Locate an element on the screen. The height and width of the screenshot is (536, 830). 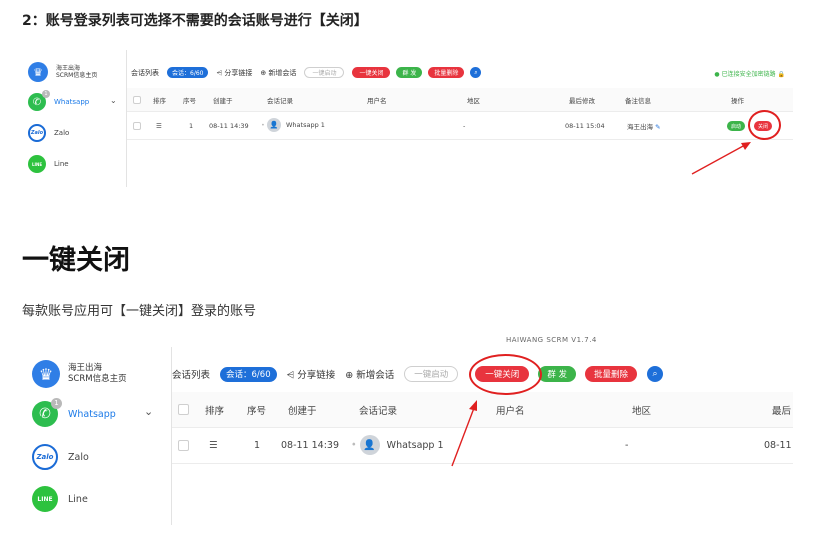
table-row: ☰ 1 08-11 14:39 • 👤 Whatsapp 1 - 08-11 is located at coordinates (482, 446).